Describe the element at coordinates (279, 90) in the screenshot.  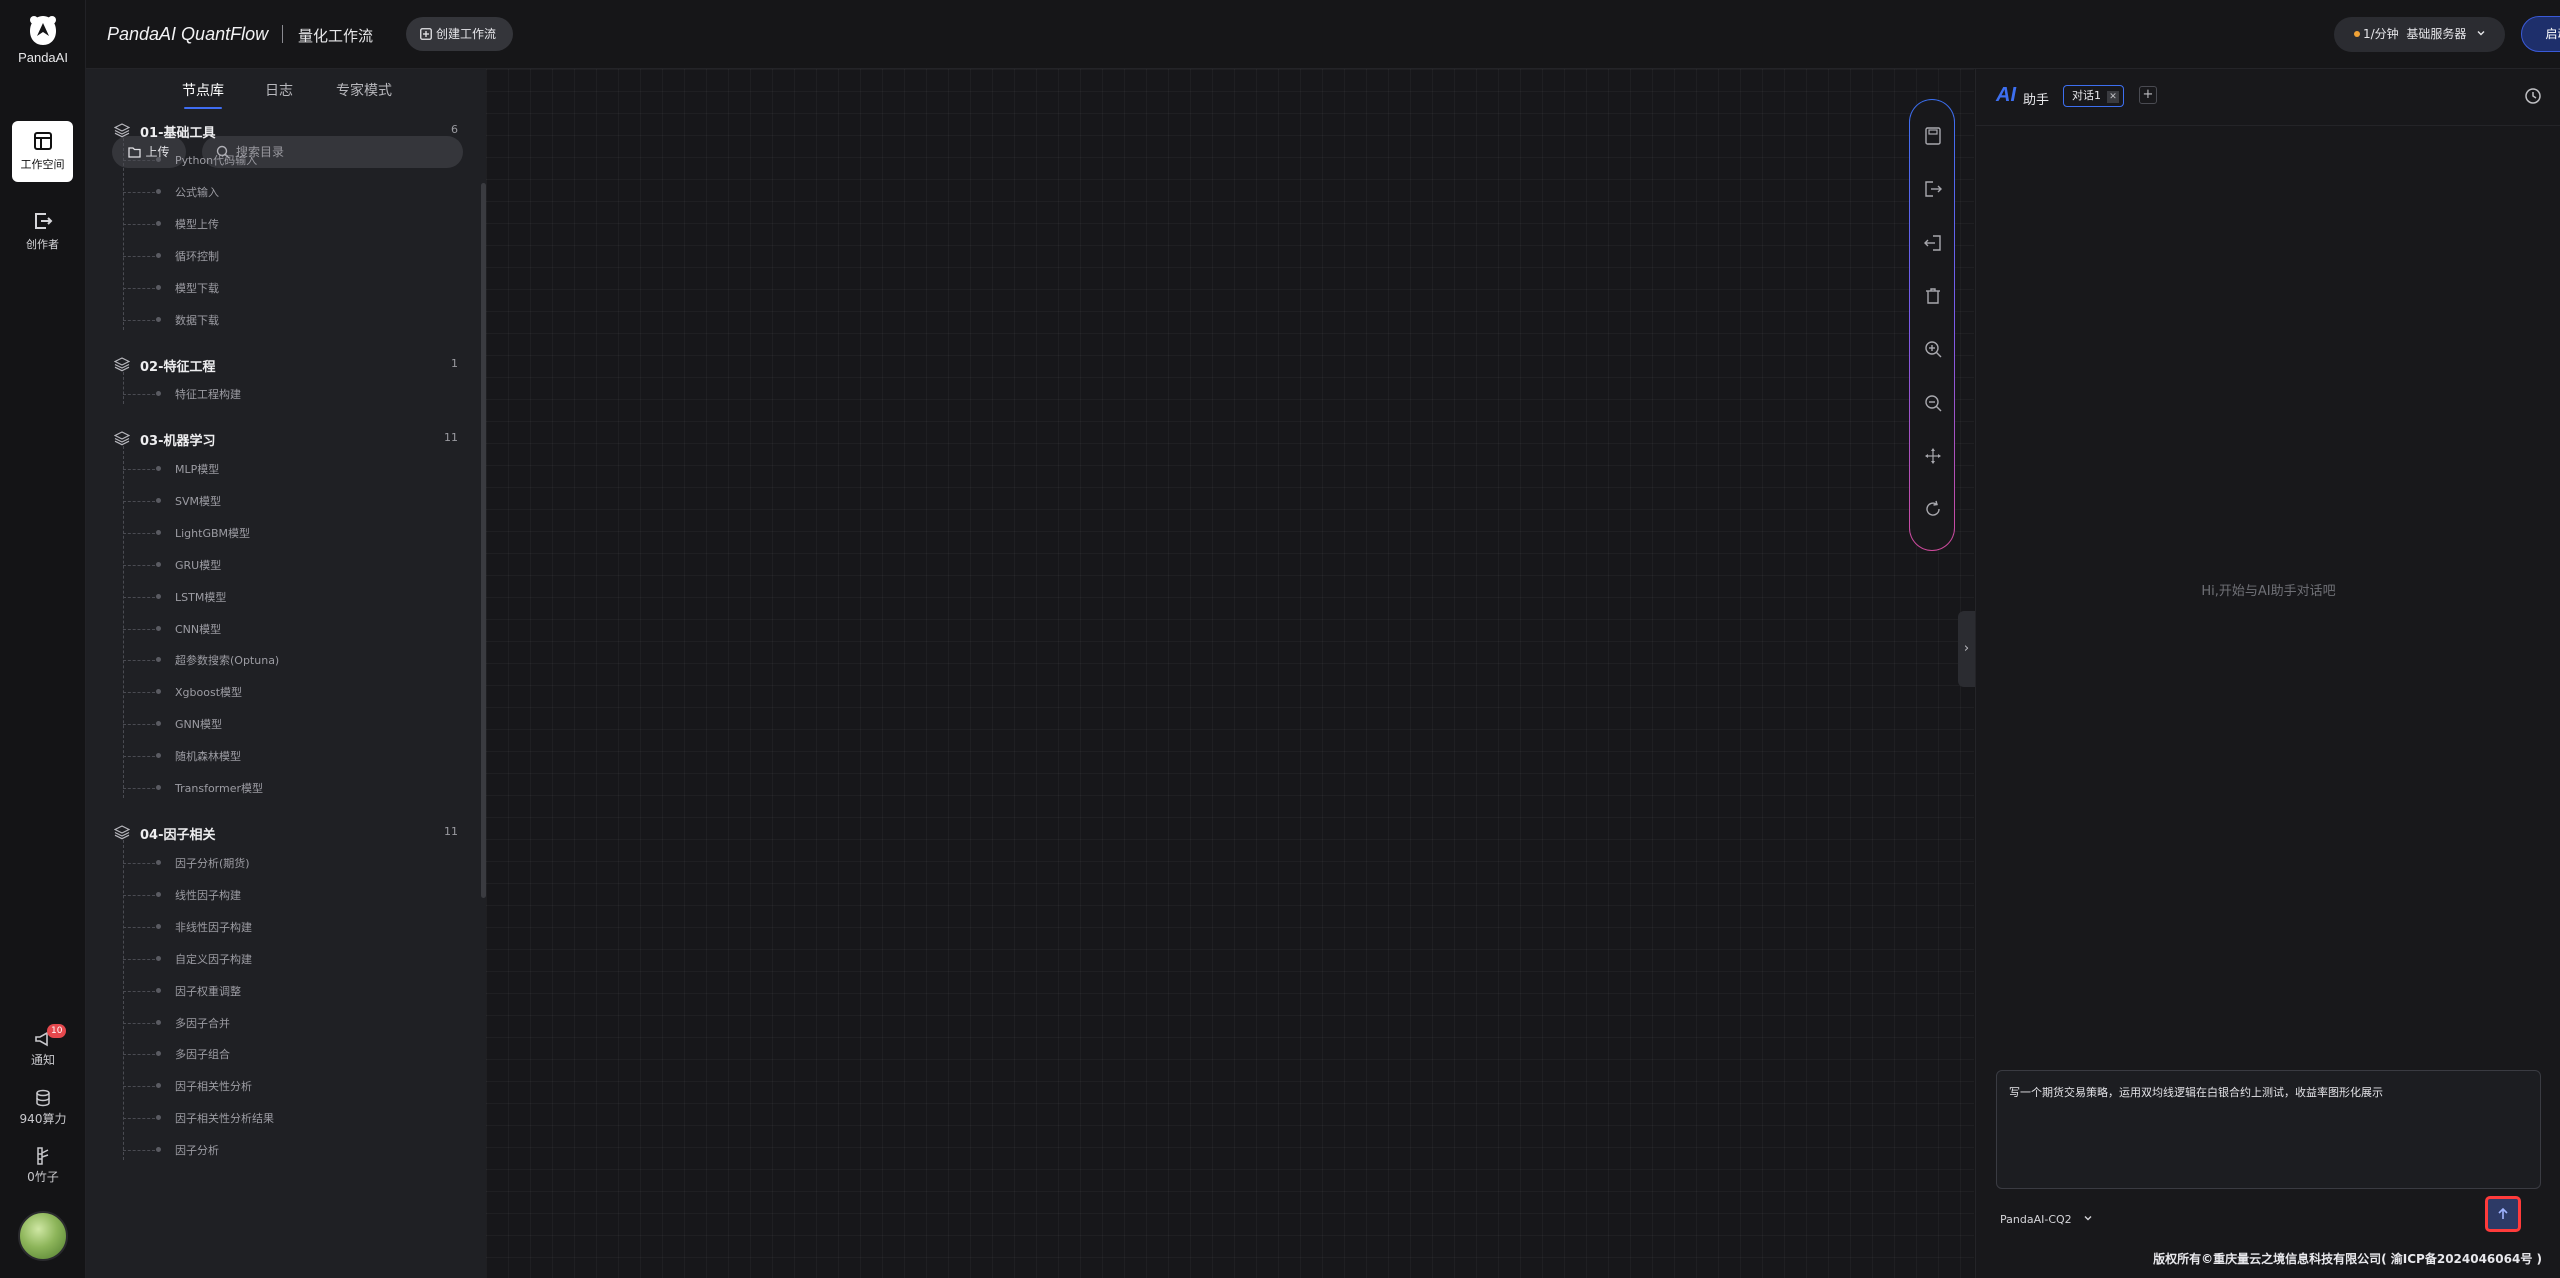
I see `tab-log: 日志` at that location.